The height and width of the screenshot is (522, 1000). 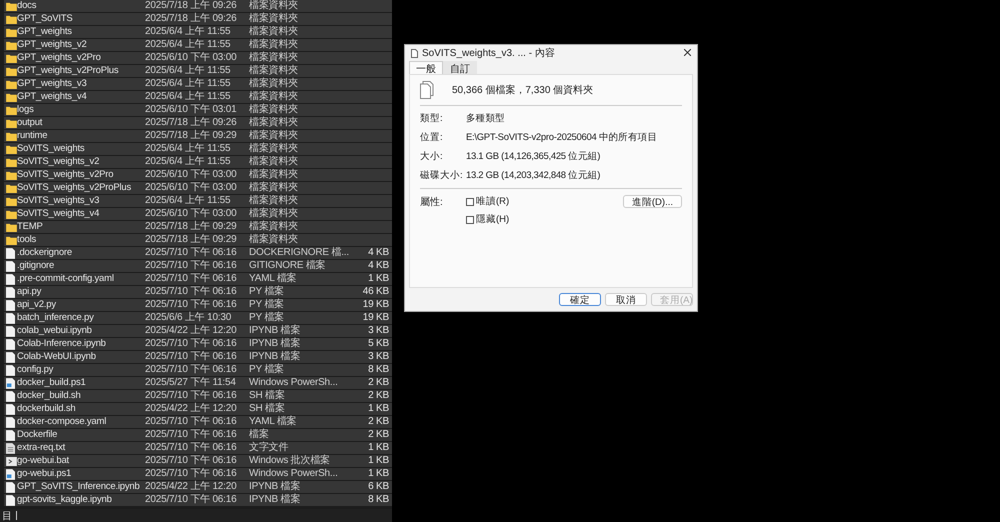 I want to click on file-row: tools 2025/7/18 上午 09:29 檔案資料夾, so click(x=198, y=240).